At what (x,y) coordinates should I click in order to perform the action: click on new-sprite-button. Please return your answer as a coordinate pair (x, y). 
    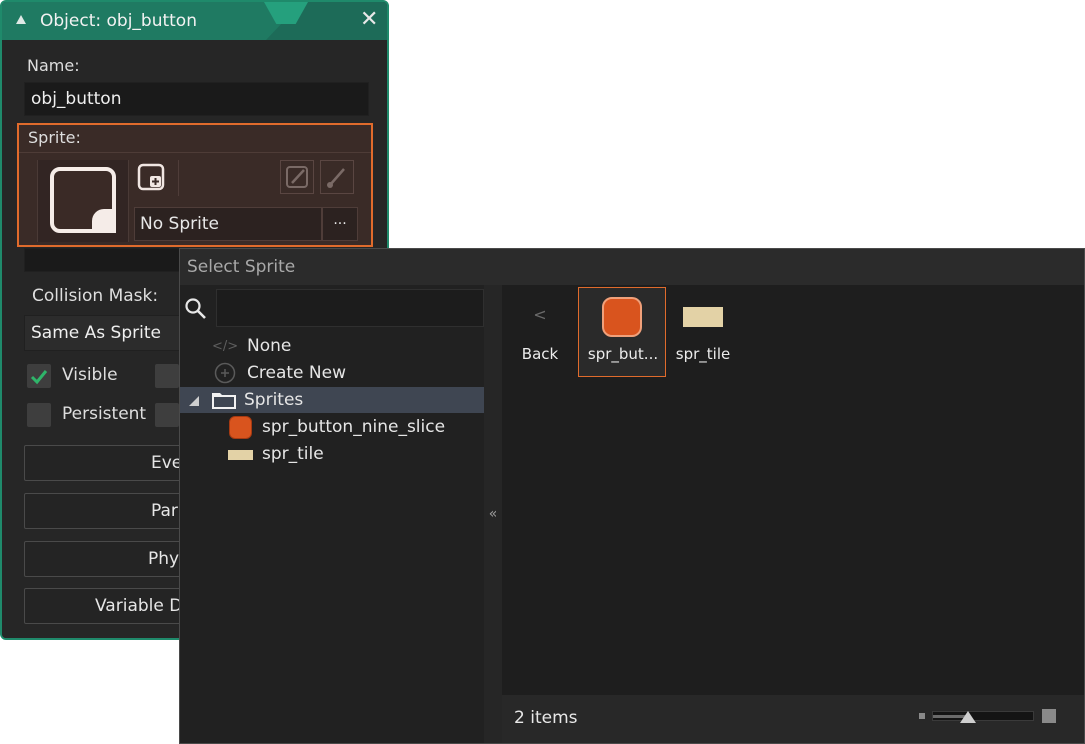
    Looking at the image, I should click on (151, 177).